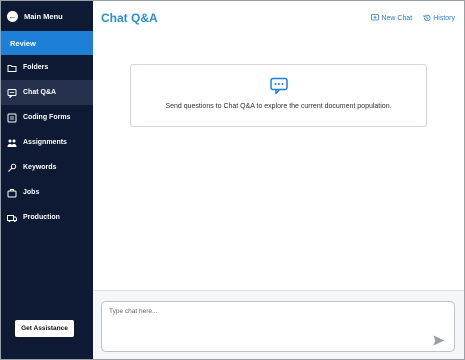  What do you see at coordinates (23, 43) in the screenshot?
I see `section-review-label: Review` at bounding box center [23, 43].